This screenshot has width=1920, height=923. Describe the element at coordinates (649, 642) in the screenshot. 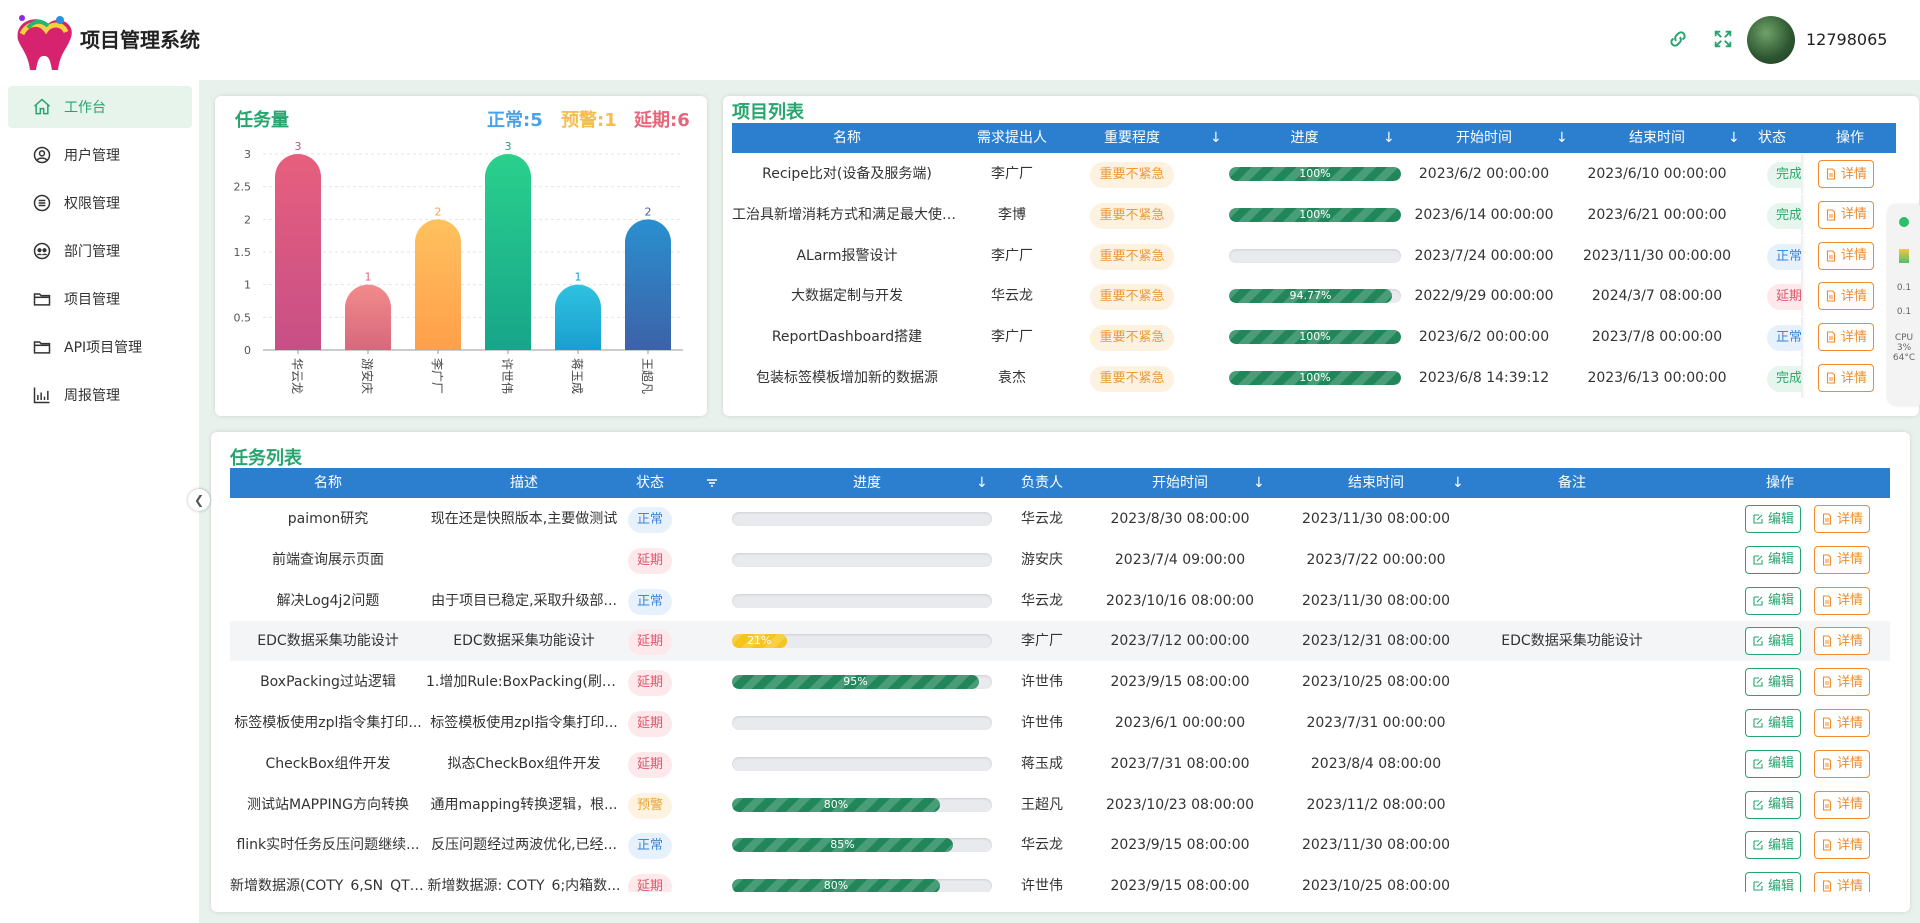

I see `status-badge: 延期` at that location.